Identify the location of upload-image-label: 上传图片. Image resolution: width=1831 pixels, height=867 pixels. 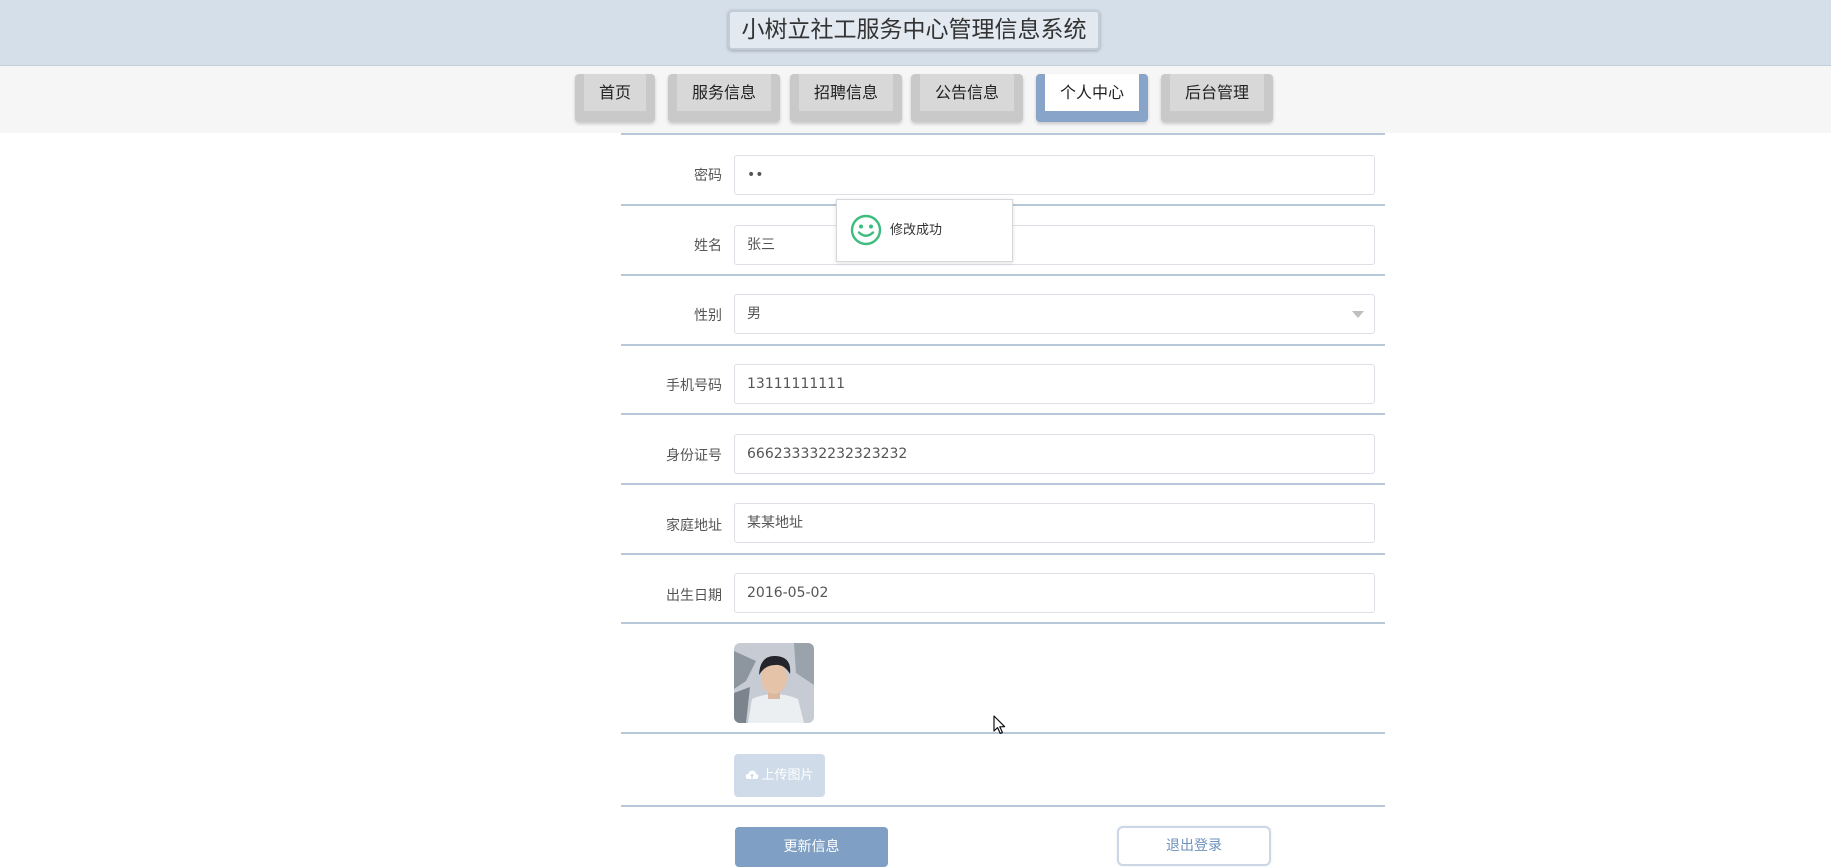
(787, 775).